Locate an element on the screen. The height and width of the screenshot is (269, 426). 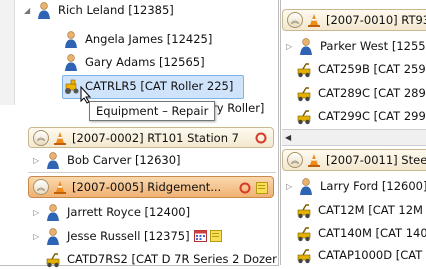
scroll-left-arrow-icon: ◀ is located at coordinates (288, 137).